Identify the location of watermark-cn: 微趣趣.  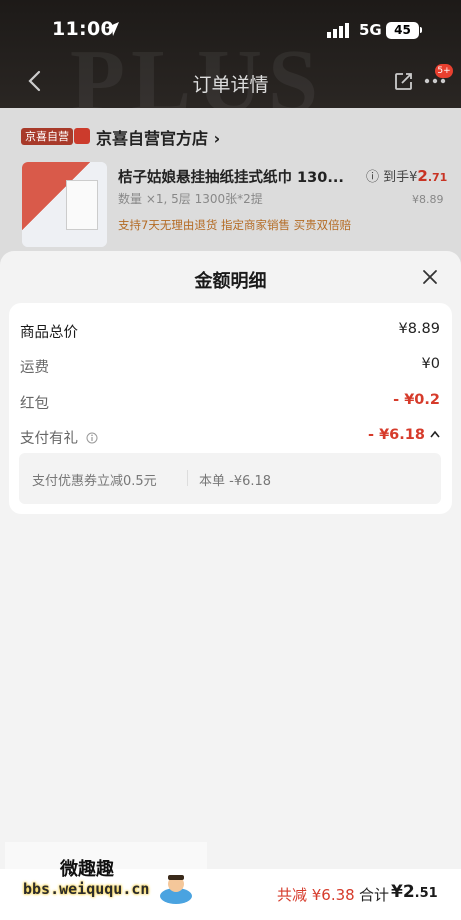
(87, 869).